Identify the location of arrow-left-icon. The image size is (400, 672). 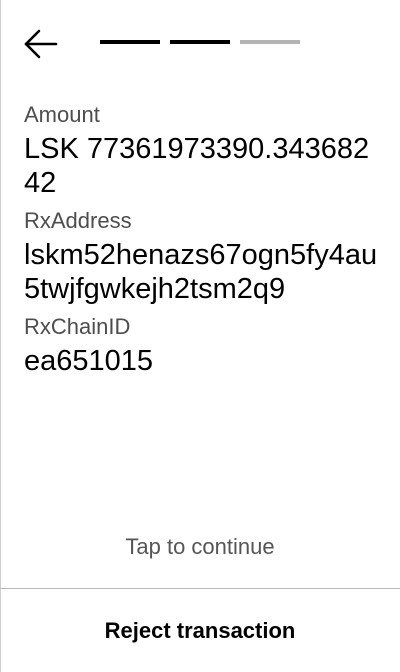
(40, 44).